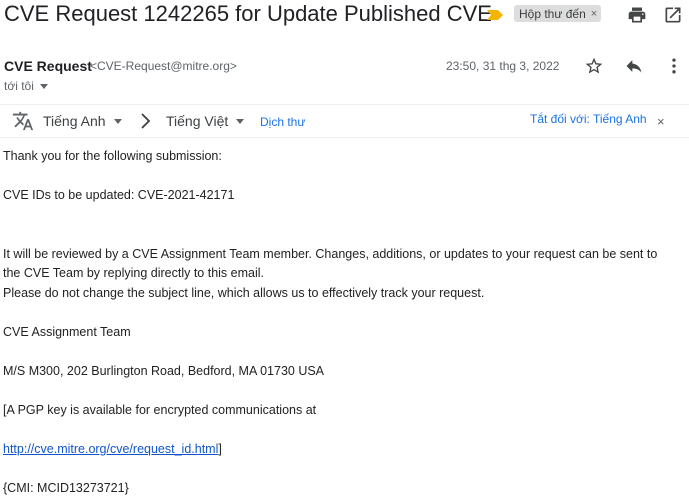 The width and height of the screenshot is (689, 499). I want to click on open-in-new-window-button, so click(673, 15).